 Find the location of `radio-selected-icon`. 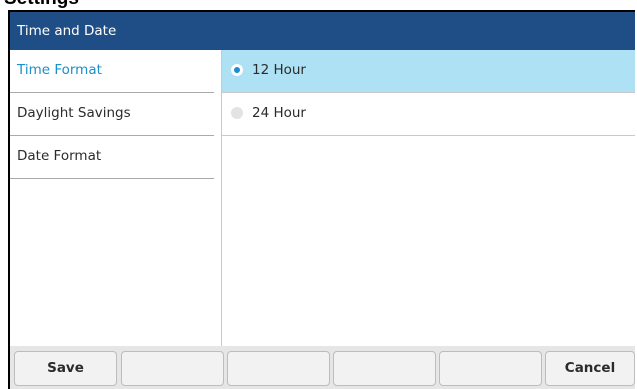

radio-selected-icon is located at coordinates (237, 70).